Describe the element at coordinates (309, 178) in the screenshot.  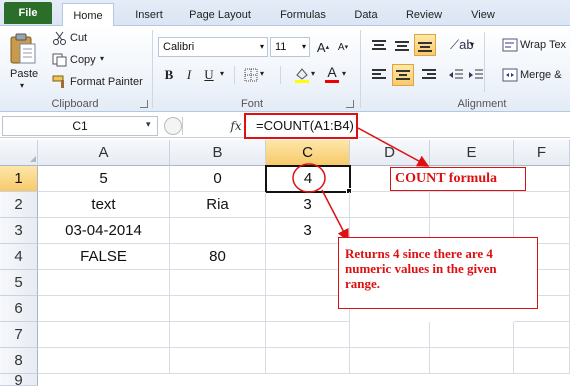
I see `highlight-circle` at that location.